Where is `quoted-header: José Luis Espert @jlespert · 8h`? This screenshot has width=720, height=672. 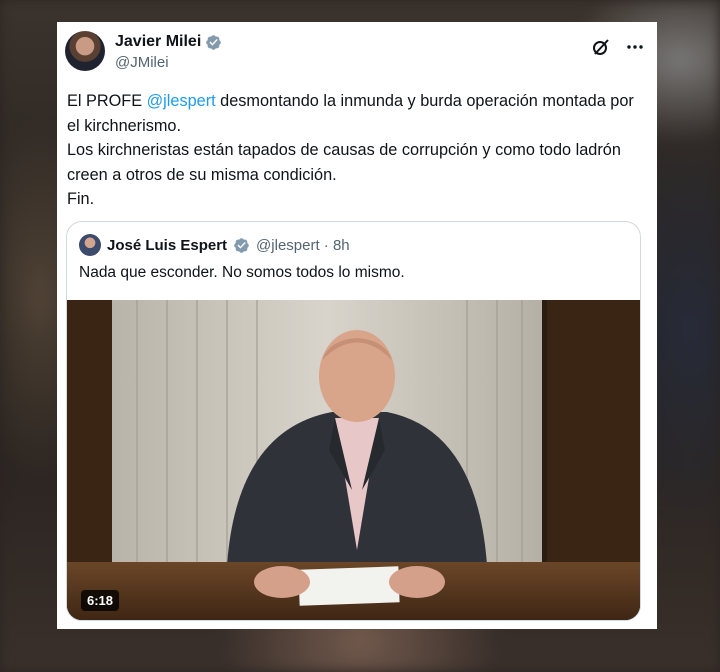
quoted-header: José Luis Espert @jlespert · 8h is located at coordinates (214, 245).